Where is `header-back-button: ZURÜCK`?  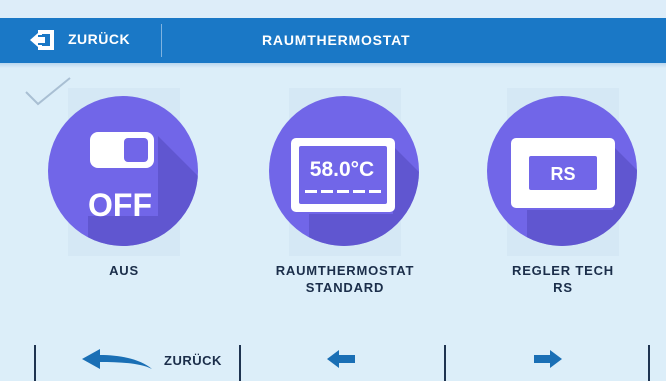 header-back-button: ZURÜCK is located at coordinates (80, 40).